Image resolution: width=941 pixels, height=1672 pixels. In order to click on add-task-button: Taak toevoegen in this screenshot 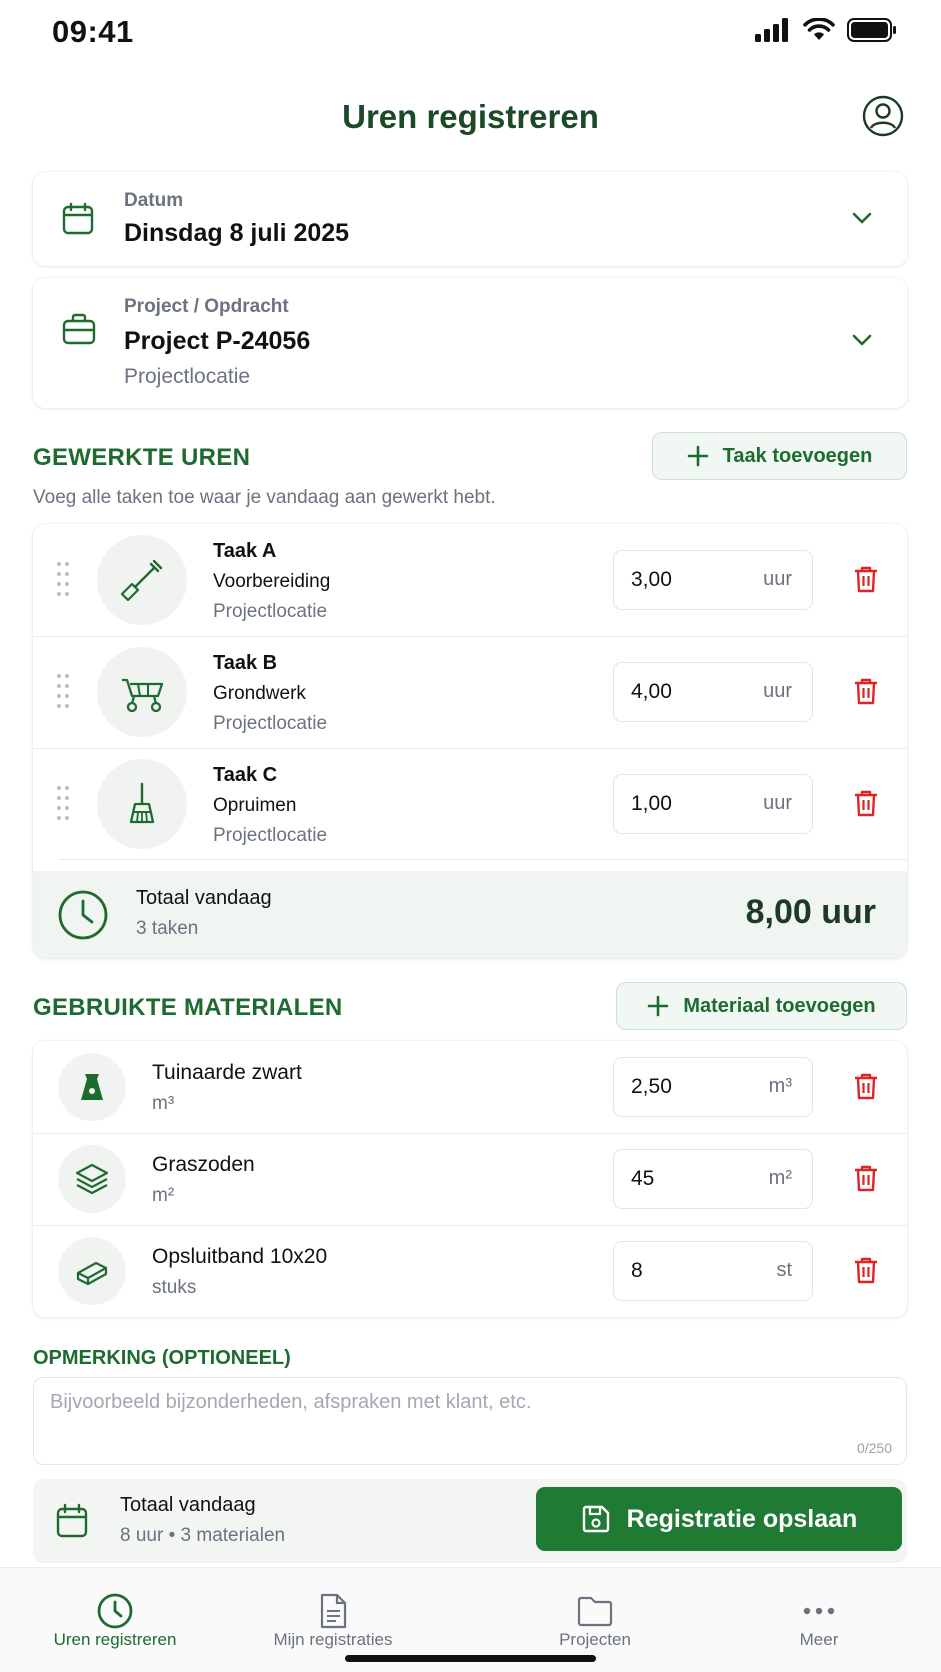, I will do `click(779, 456)`.